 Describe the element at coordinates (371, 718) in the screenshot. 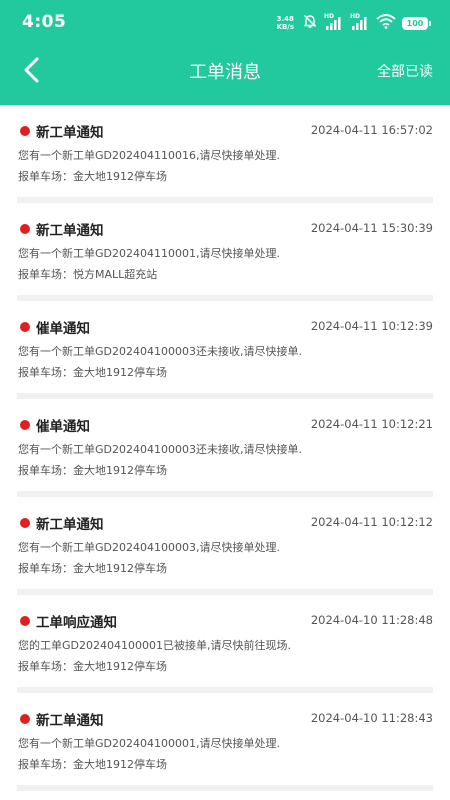

I see `message-time: 2024-04-10 11:28:43` at that location.